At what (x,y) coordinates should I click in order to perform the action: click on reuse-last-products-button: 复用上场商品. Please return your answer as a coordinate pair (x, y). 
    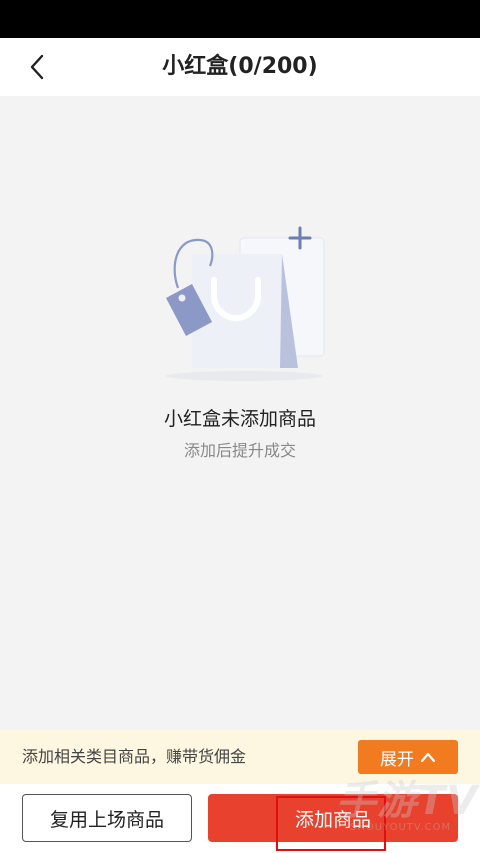
    Looking at the image, I should click on (107, 818).